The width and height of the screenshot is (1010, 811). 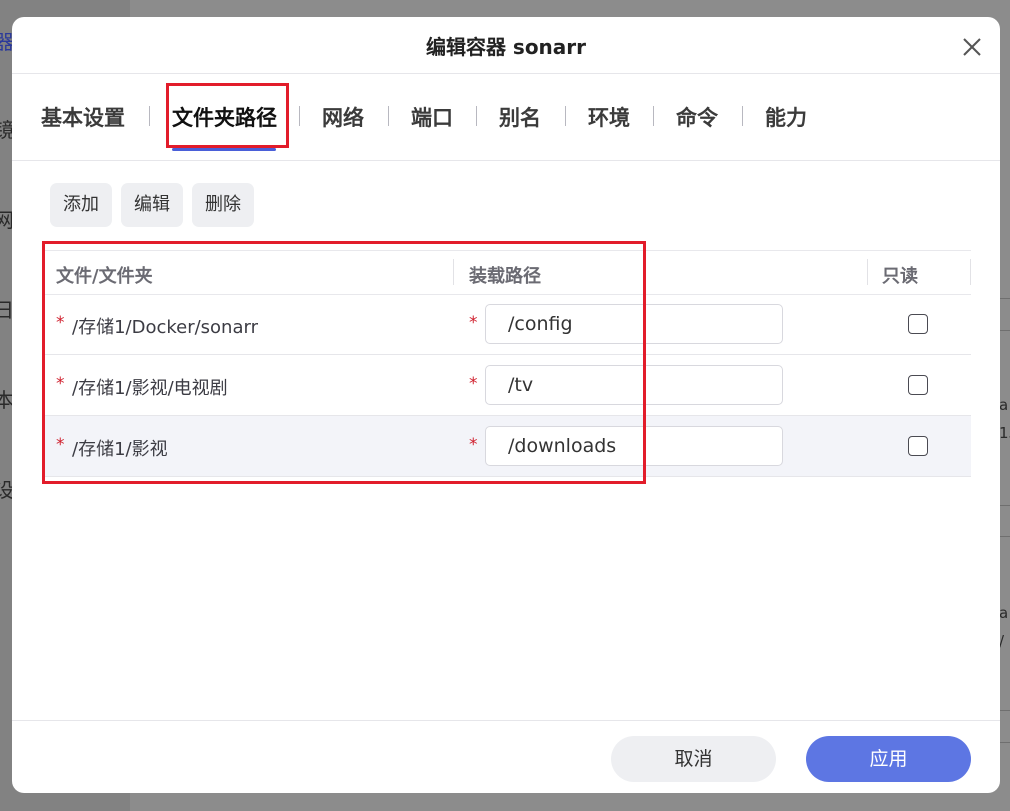 What do you see at coordinates (786, 117) in the screenshot?
I see `tab-capabilities: 能力` at bounding box center [786, 117].